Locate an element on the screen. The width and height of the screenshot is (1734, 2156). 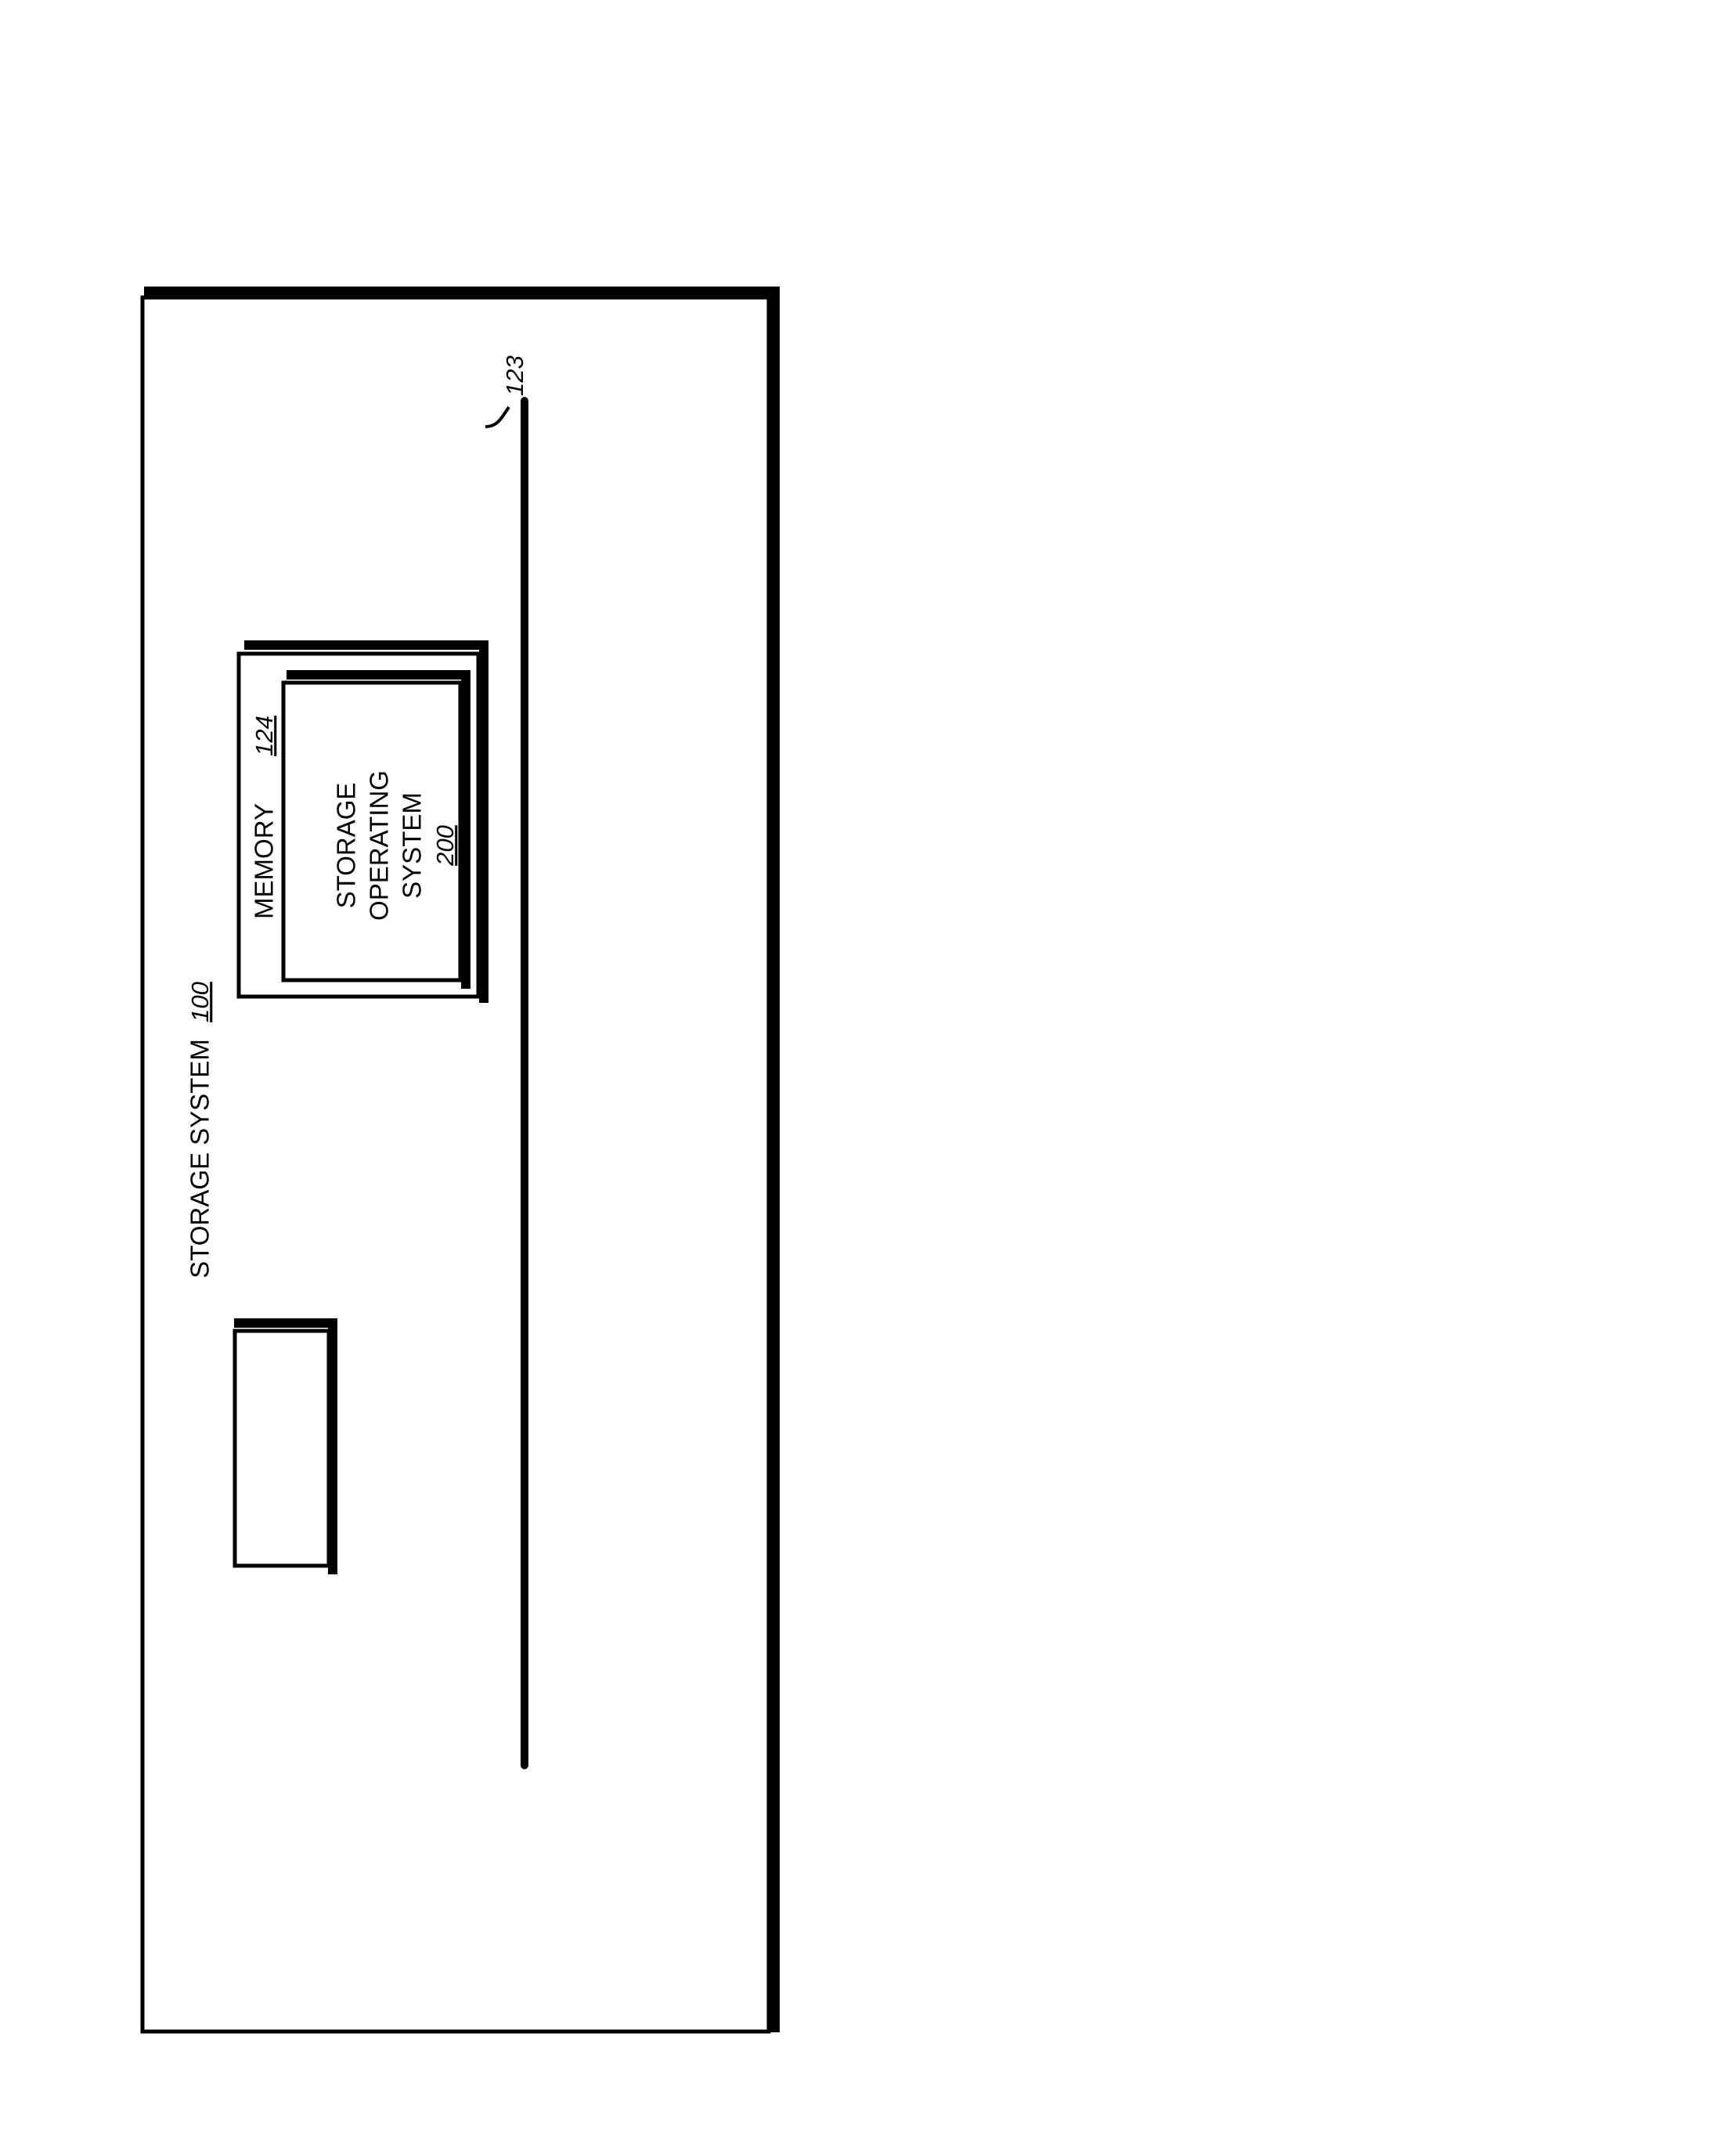
processor-box is located at coordinates (285, 1446).